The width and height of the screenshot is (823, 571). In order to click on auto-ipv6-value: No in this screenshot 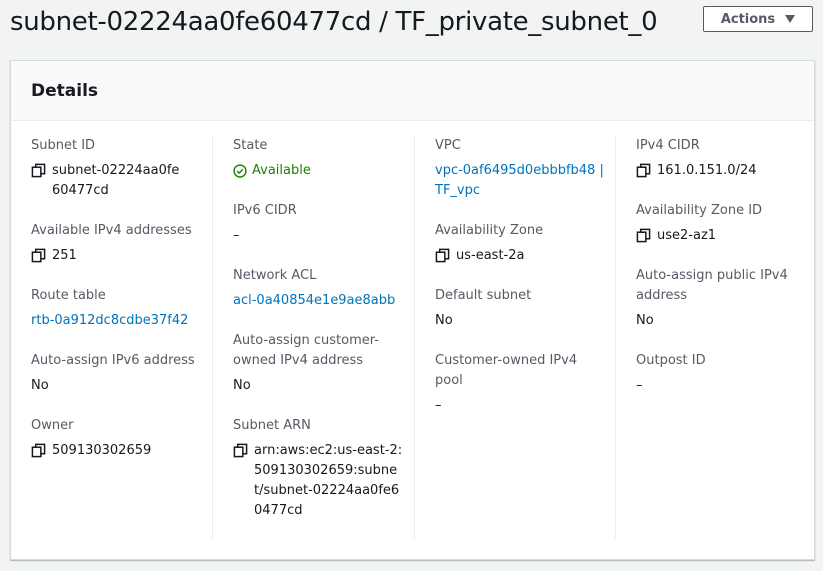, I will do `click(40, 385)`.